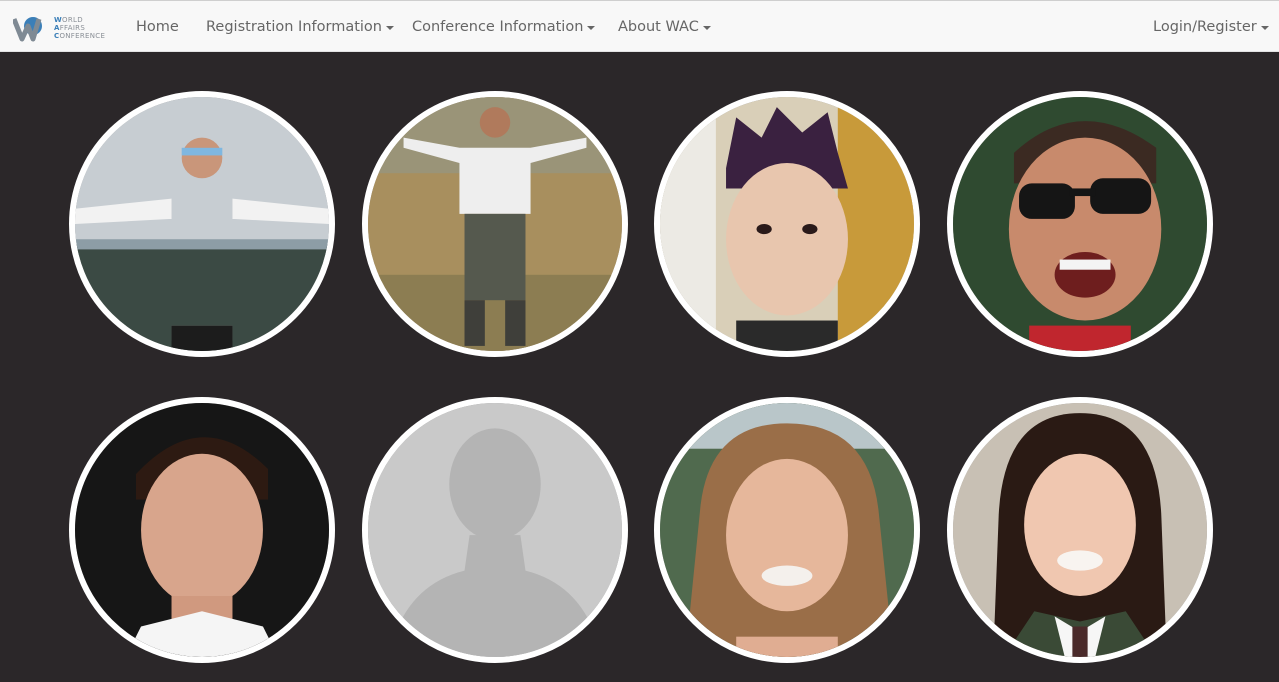 The width and height of the screenshot is (1279, 682). What do you see at coordinates (27, 29) in the screenshot?
I see `wac-logo-icon` at bounding box center [27, 29].